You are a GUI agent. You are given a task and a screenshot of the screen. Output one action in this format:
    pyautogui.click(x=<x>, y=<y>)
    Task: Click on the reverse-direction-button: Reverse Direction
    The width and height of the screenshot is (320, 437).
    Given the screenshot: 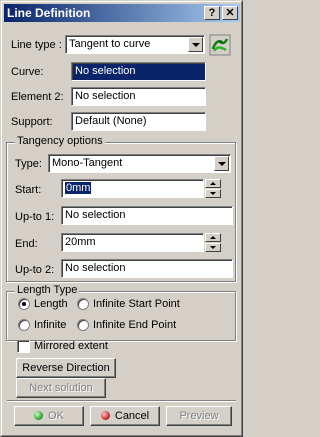 What is the action you would take?
    pyautogui.click(x=66, y=368)
    